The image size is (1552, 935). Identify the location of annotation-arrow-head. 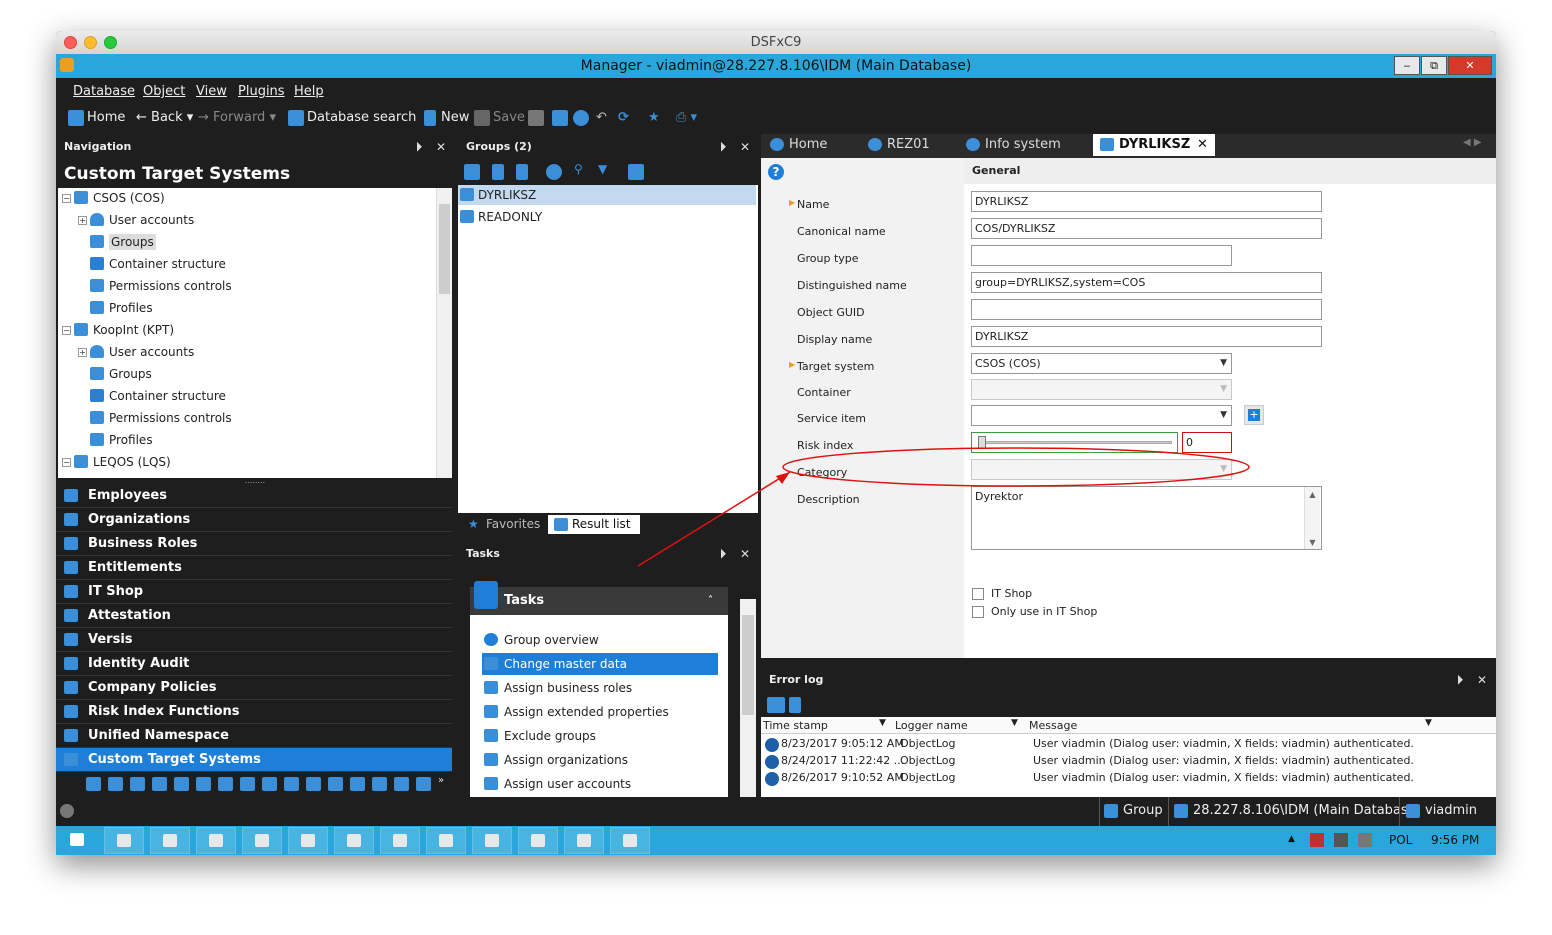
(783, 478).